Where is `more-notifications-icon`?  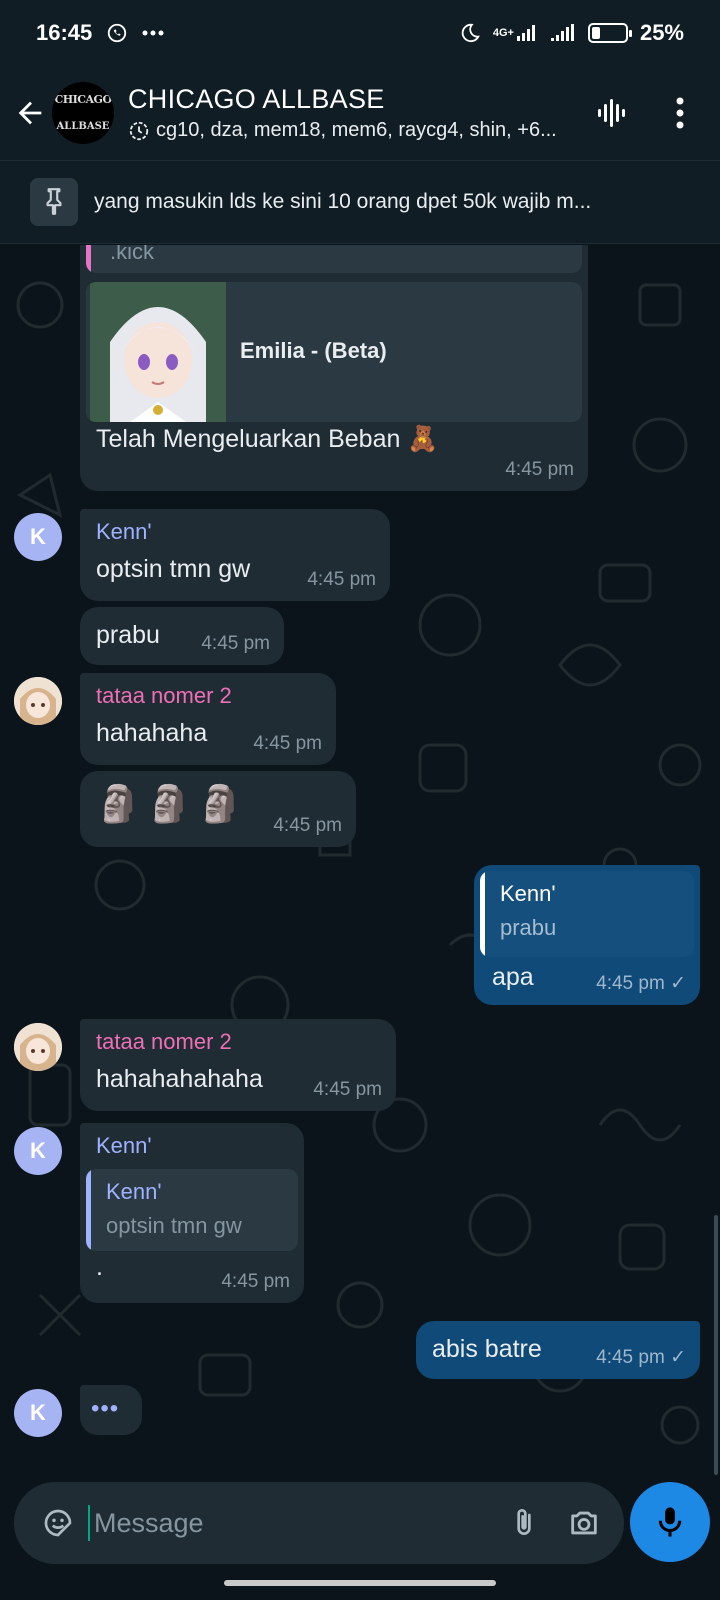 more-notifications-icon is located at coordinates (153, 33).